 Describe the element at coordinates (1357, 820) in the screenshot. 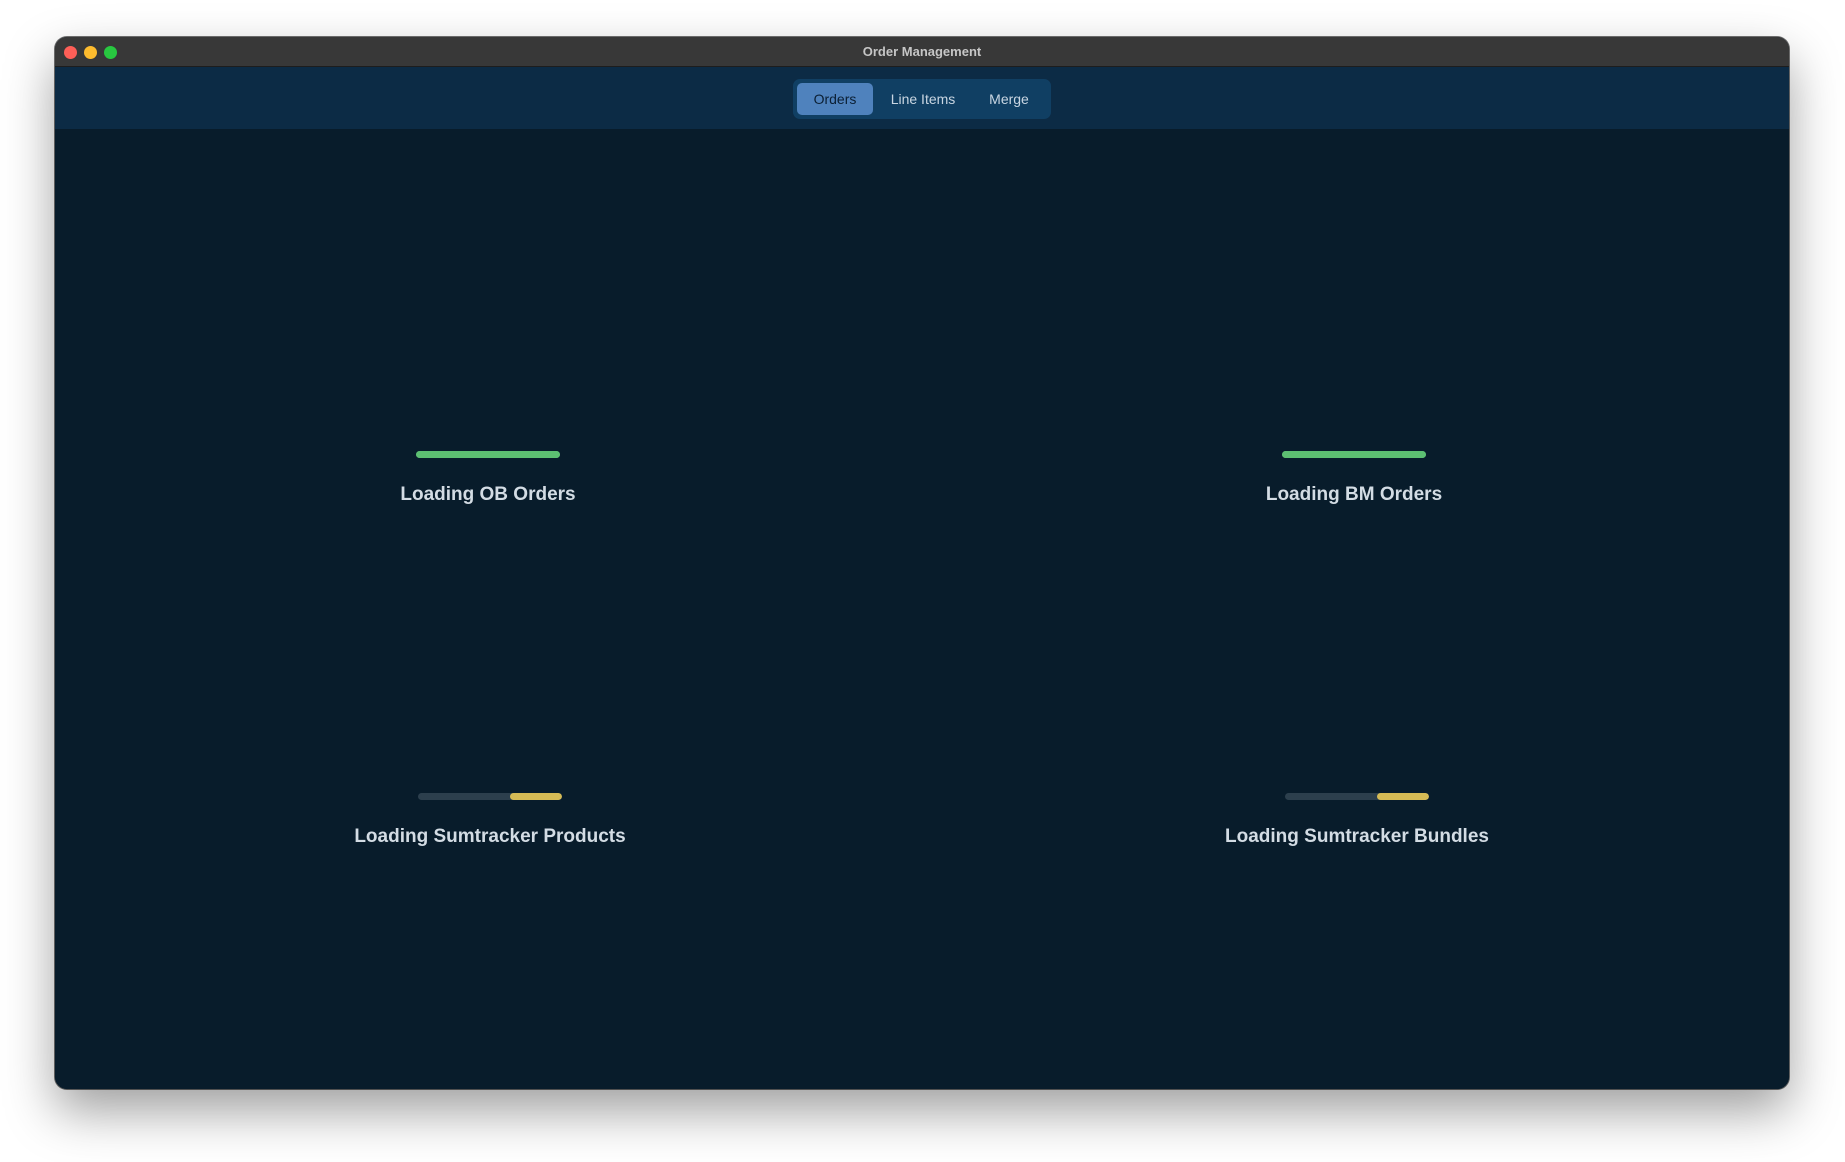

I see `loader-sumtracker-bundles: Loading Sumtracker Bundles` at that location.